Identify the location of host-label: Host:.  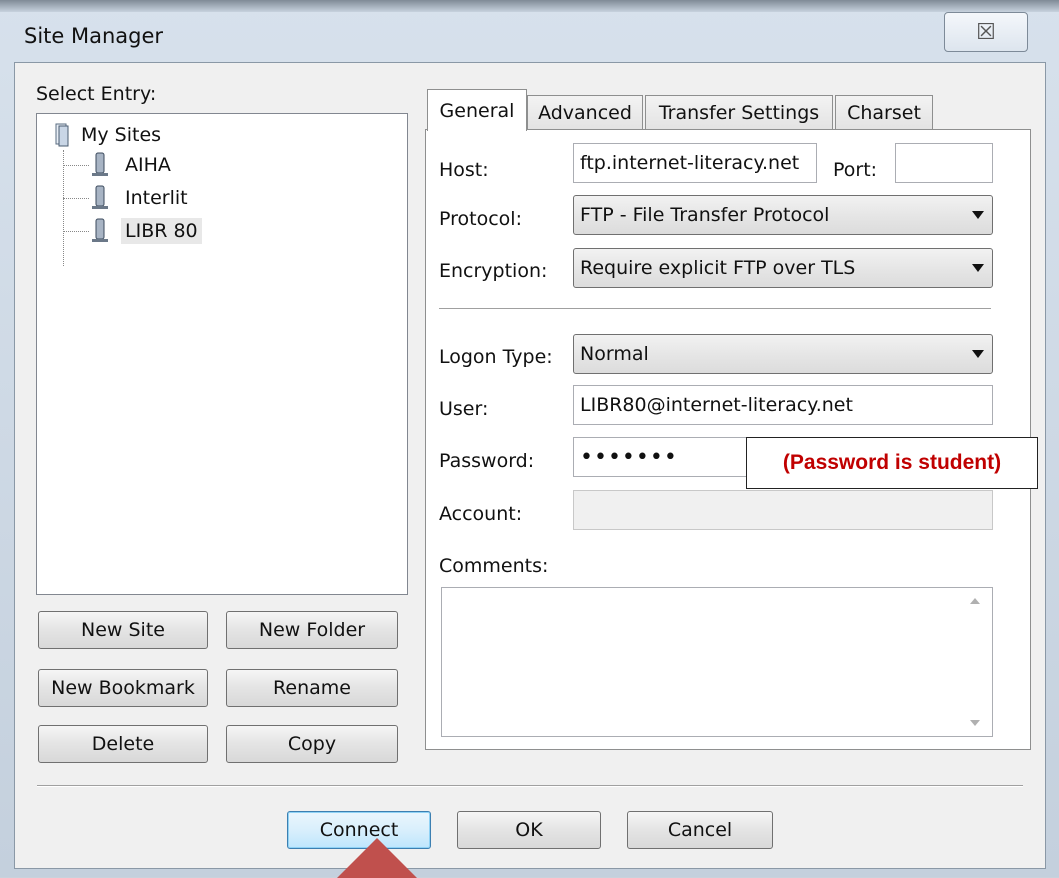
(464, 170).